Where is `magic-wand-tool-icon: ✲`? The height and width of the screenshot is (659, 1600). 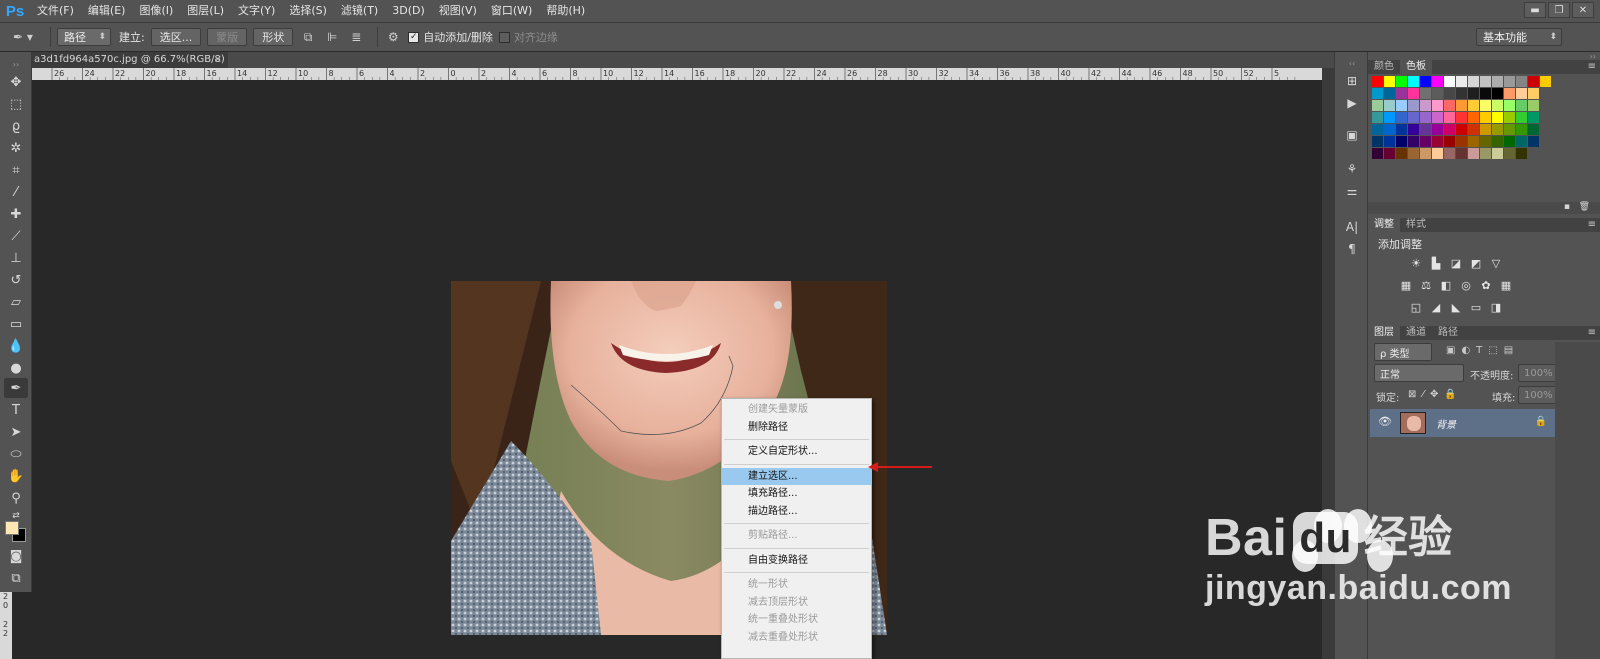
magic-wand-tool-icon: ✲ is located at coordinates (16, 148).